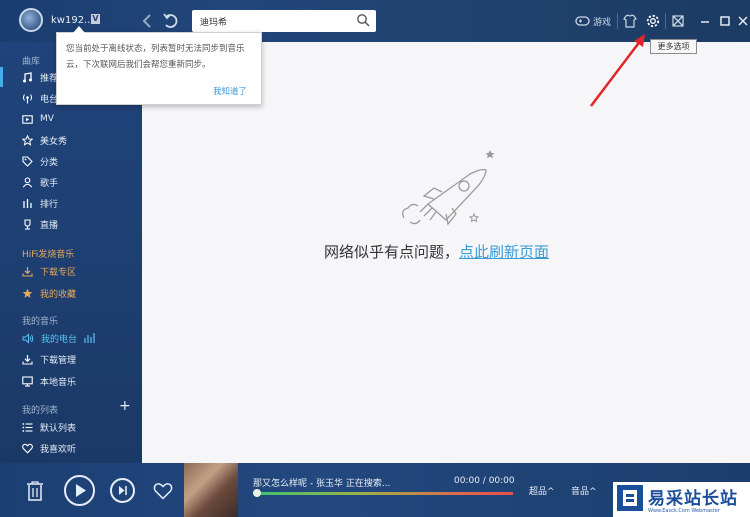 The width and height of the screenshot is (750, 517). I want to click on refresh-icon, so click(170, 20).